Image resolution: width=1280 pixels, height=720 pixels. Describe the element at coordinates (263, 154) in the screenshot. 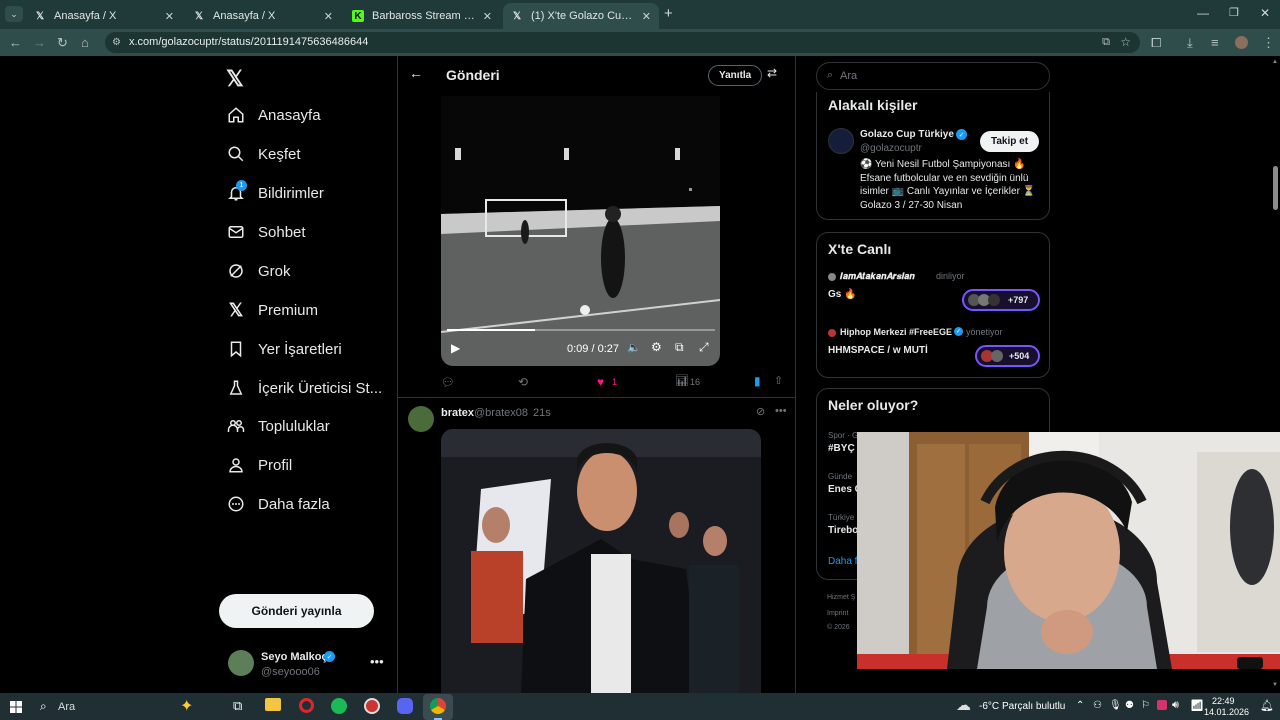

I see `sidebar-item-explore: Keşfet` at that location.